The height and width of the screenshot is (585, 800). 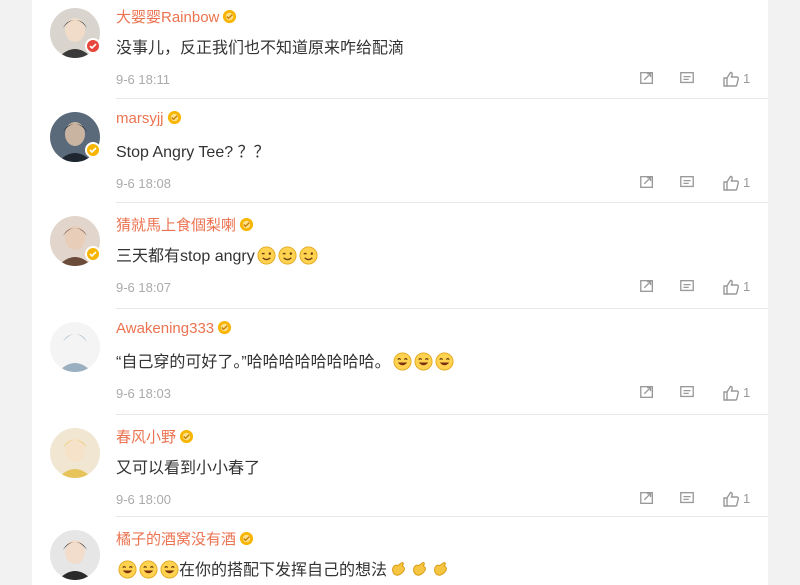 What do you see at coordinates (253, 362) in the screenshot?
I see `comment-body: “自己穿的可好了。”哈哈哈哈哈哈哈哈。` at bounding box center [253, 362].